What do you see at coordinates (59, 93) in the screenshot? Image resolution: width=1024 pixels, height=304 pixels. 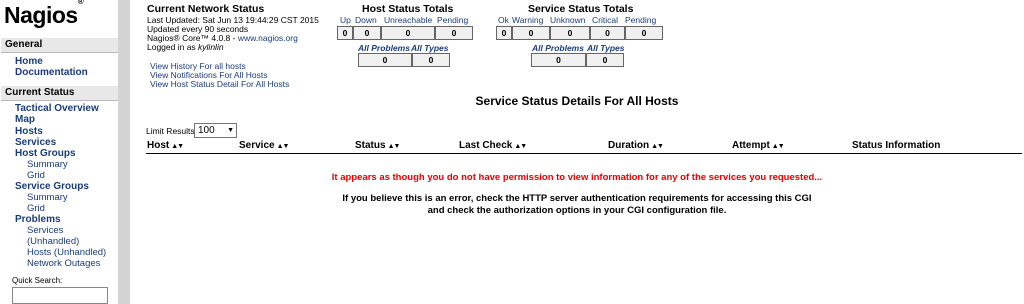 I see `nav-header-current-status: Current Status` at bounding box center [59, 93].